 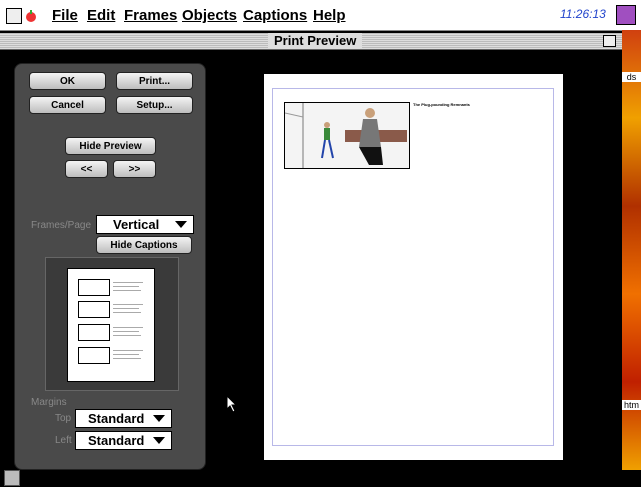 What do you see at coordinates (631, 250) in the screenshot?
I see `desktop-background: ds htm` at bounding box center [631, 250].